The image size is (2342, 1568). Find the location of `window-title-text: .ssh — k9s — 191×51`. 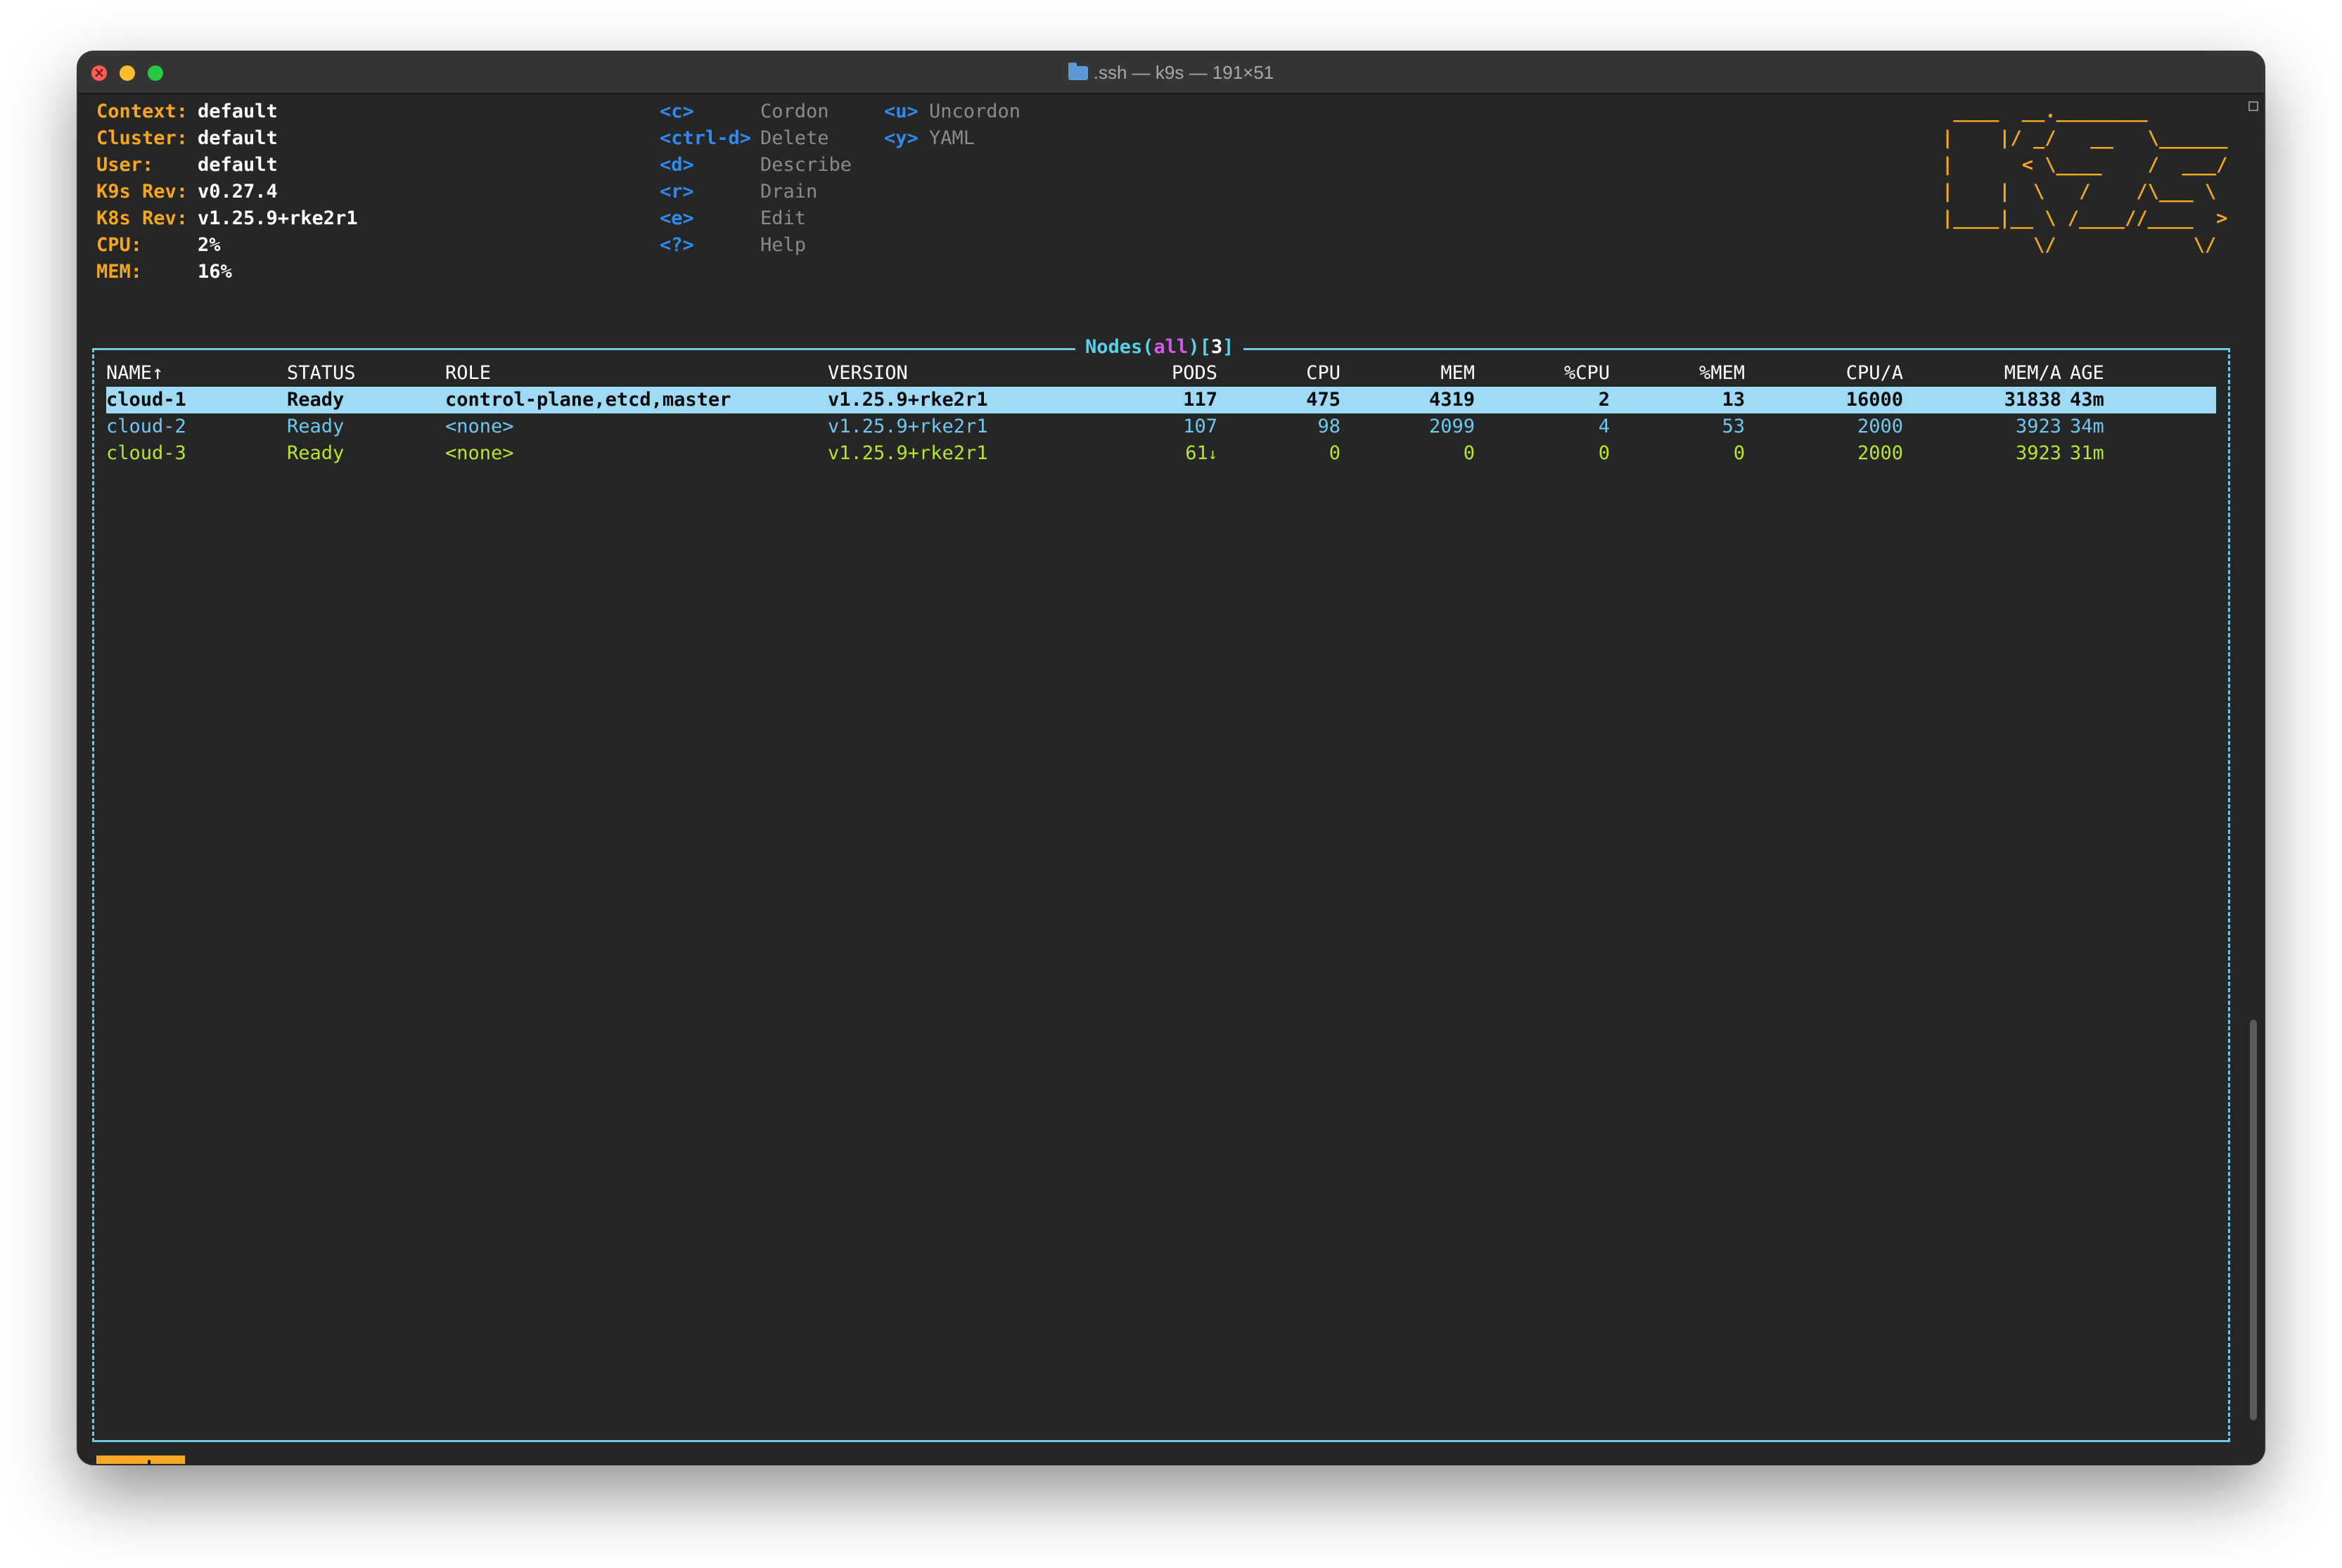

window-title-text: .ssh — k9s — 191×51 is located at coordinates (1183, 72).